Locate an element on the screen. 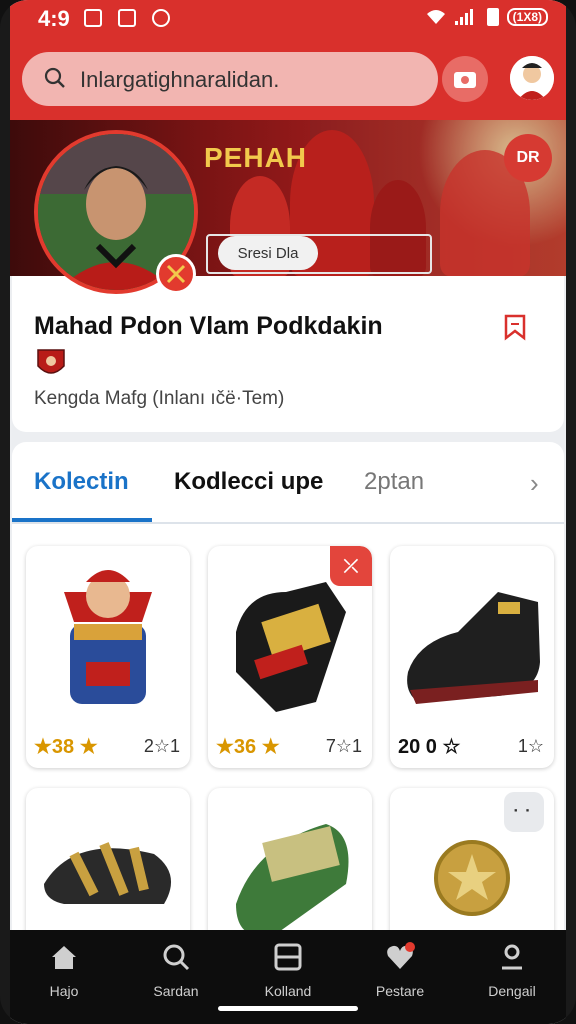  nav-search: Sardan is located at coordinates (176, 973).